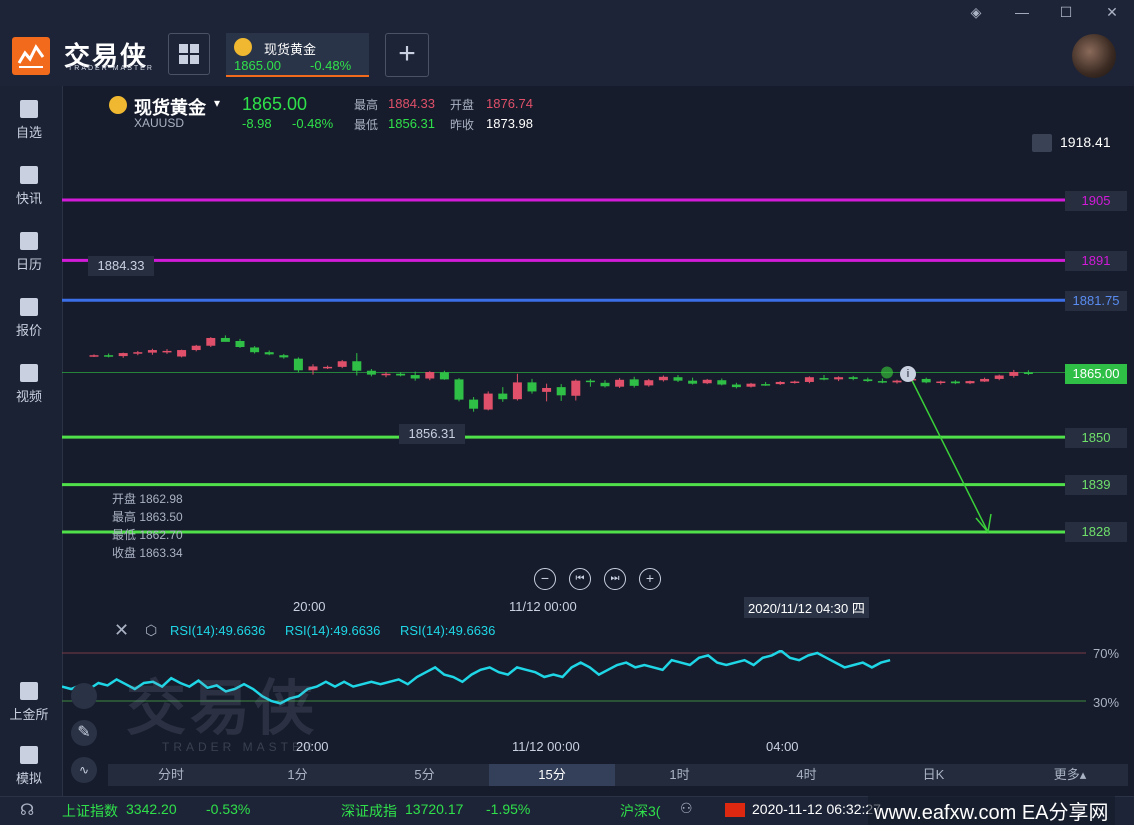  What do you see at coordinates (29, 384) in the screenshot?
I see `sidebar-item-video: 视频` at bounding box center [29, 384].